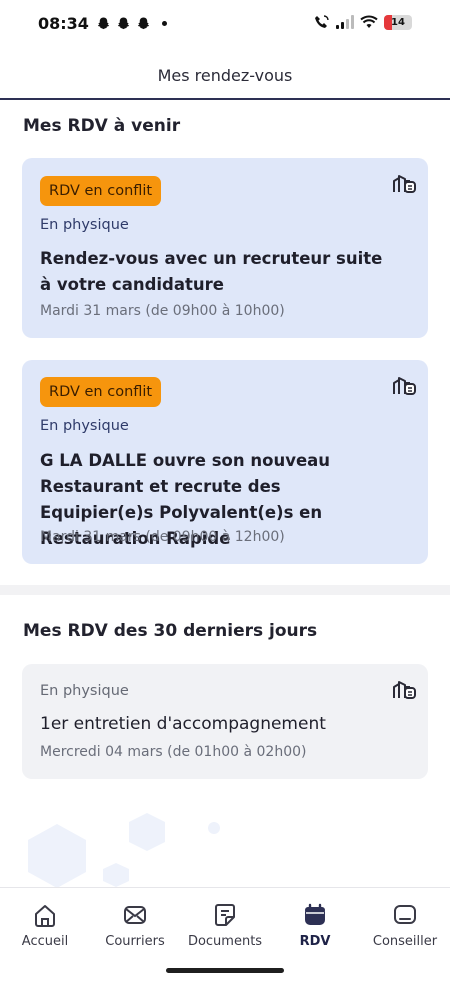 The image size is (450, 984). I want to click on appointment-title: 1er entretien d'accompagnement, so click(183, 724).